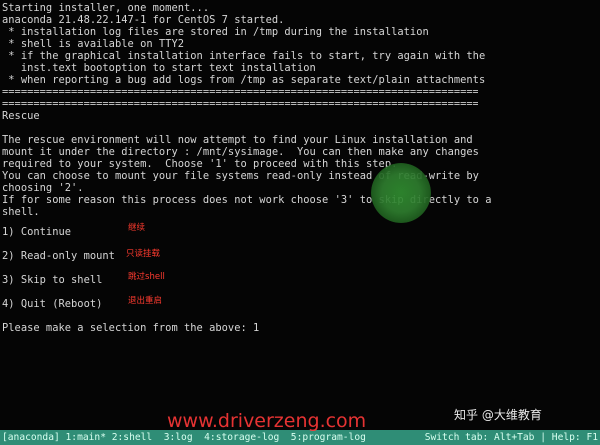  What do you see at coordinates (145, 301) in the screenshot?
I see `annotation-quit-reboot: 退出重启` at bounding box center [145, 301].